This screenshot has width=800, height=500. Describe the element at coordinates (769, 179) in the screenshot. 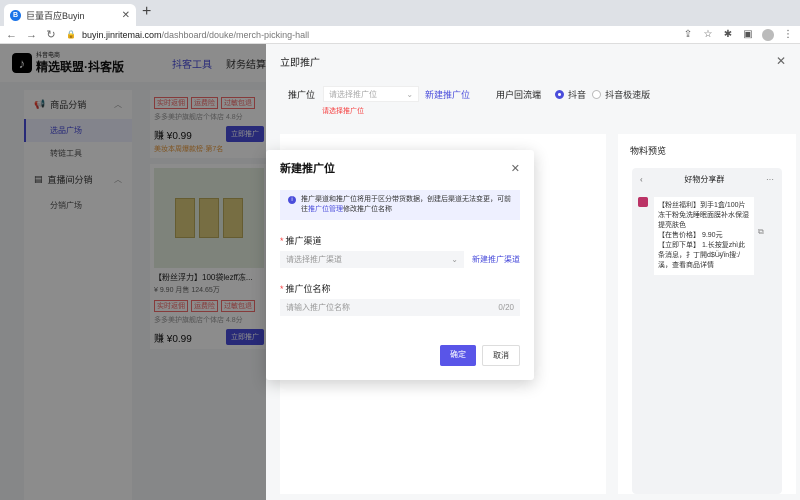

I see `more-icon: ···` at that location.